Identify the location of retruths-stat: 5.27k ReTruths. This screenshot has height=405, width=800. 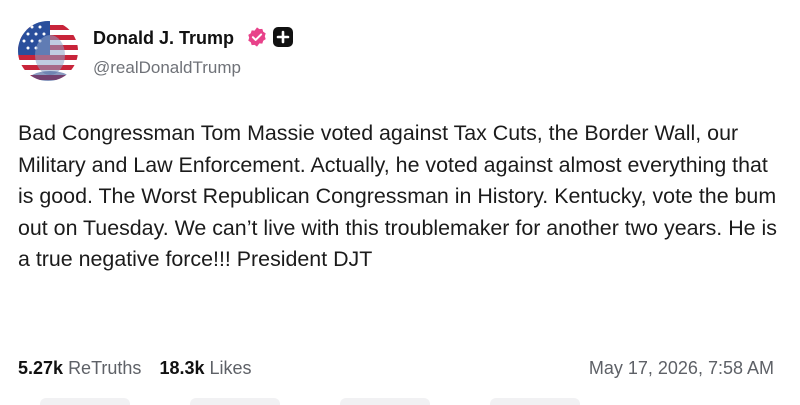
(79, 368).